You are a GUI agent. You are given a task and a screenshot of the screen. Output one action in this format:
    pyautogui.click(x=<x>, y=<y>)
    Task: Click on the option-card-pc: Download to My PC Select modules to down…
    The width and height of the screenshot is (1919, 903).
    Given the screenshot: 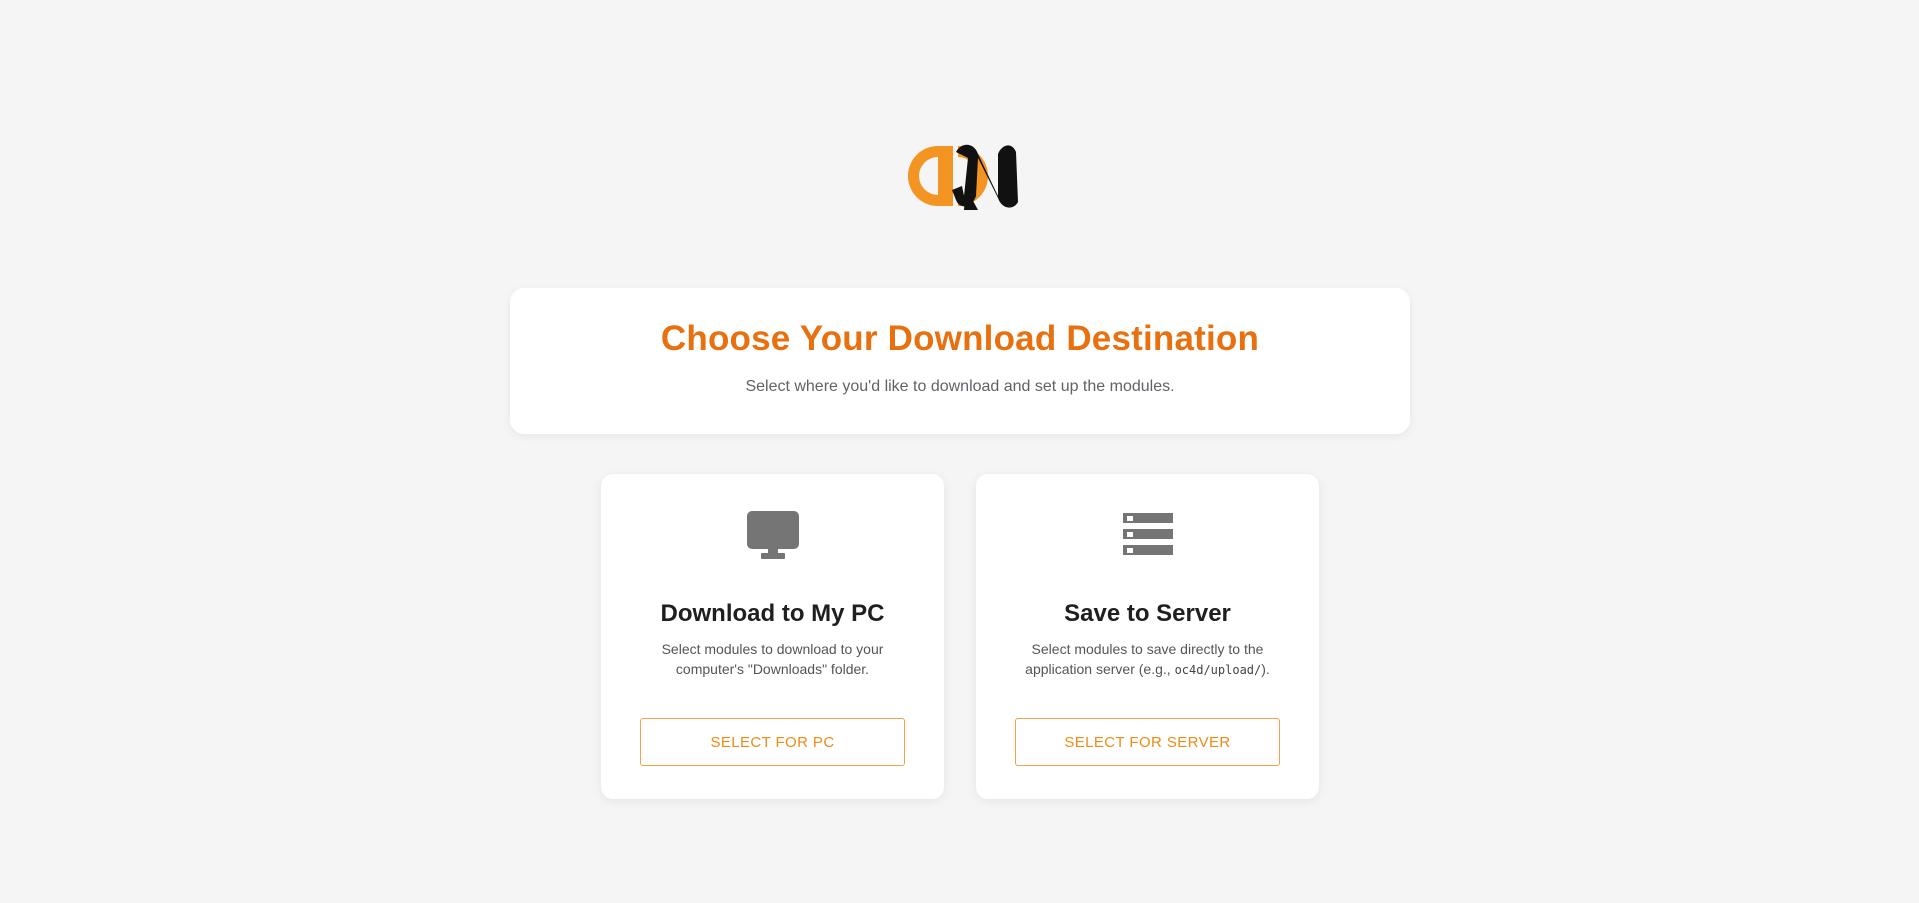 What is the action you would take?
    pyautogui.click(x=772, y=636)
    